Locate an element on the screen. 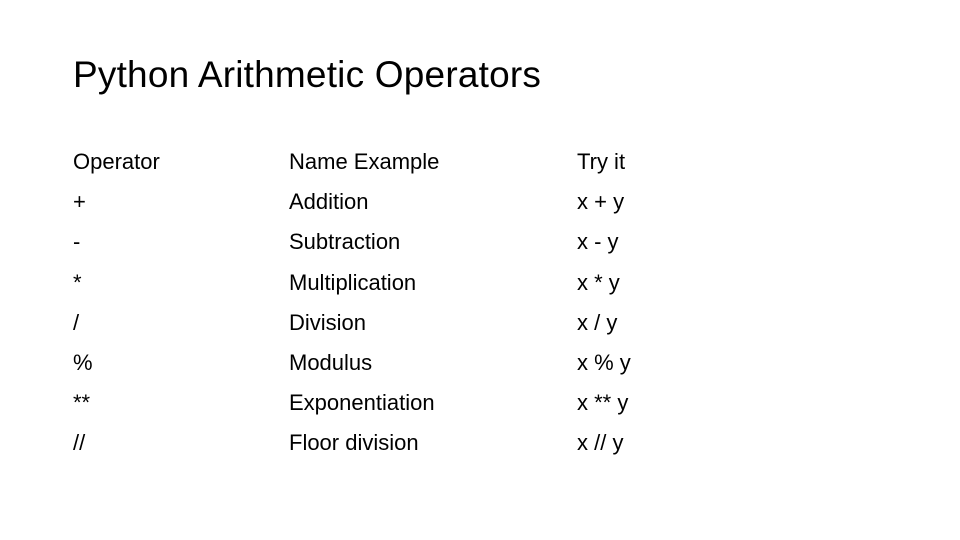 The image size is (960, 540). name-item: Multiplication is located at coordinates (353, 282).